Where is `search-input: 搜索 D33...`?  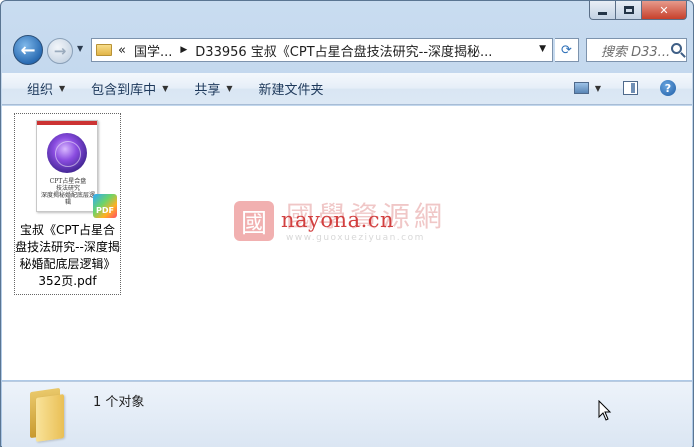
search-input: 搜索 D33... is located at coordinates (636, 50).